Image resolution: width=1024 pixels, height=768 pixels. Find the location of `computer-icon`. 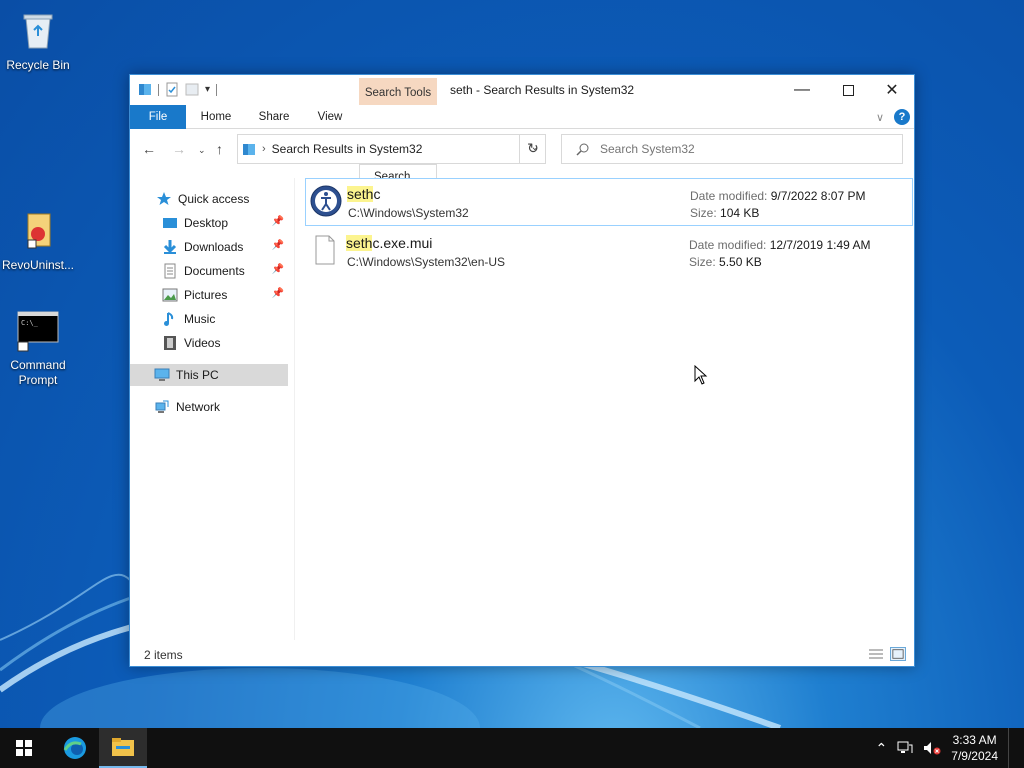

computer-icon is located at coordinates (162, 374).